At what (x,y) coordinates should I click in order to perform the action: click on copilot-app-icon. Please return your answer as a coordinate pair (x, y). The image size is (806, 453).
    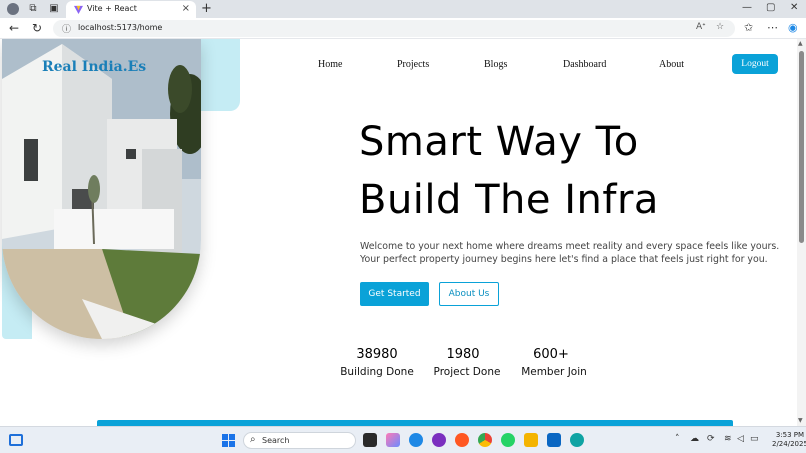
    Looking at the image, I should click on (393, 440).